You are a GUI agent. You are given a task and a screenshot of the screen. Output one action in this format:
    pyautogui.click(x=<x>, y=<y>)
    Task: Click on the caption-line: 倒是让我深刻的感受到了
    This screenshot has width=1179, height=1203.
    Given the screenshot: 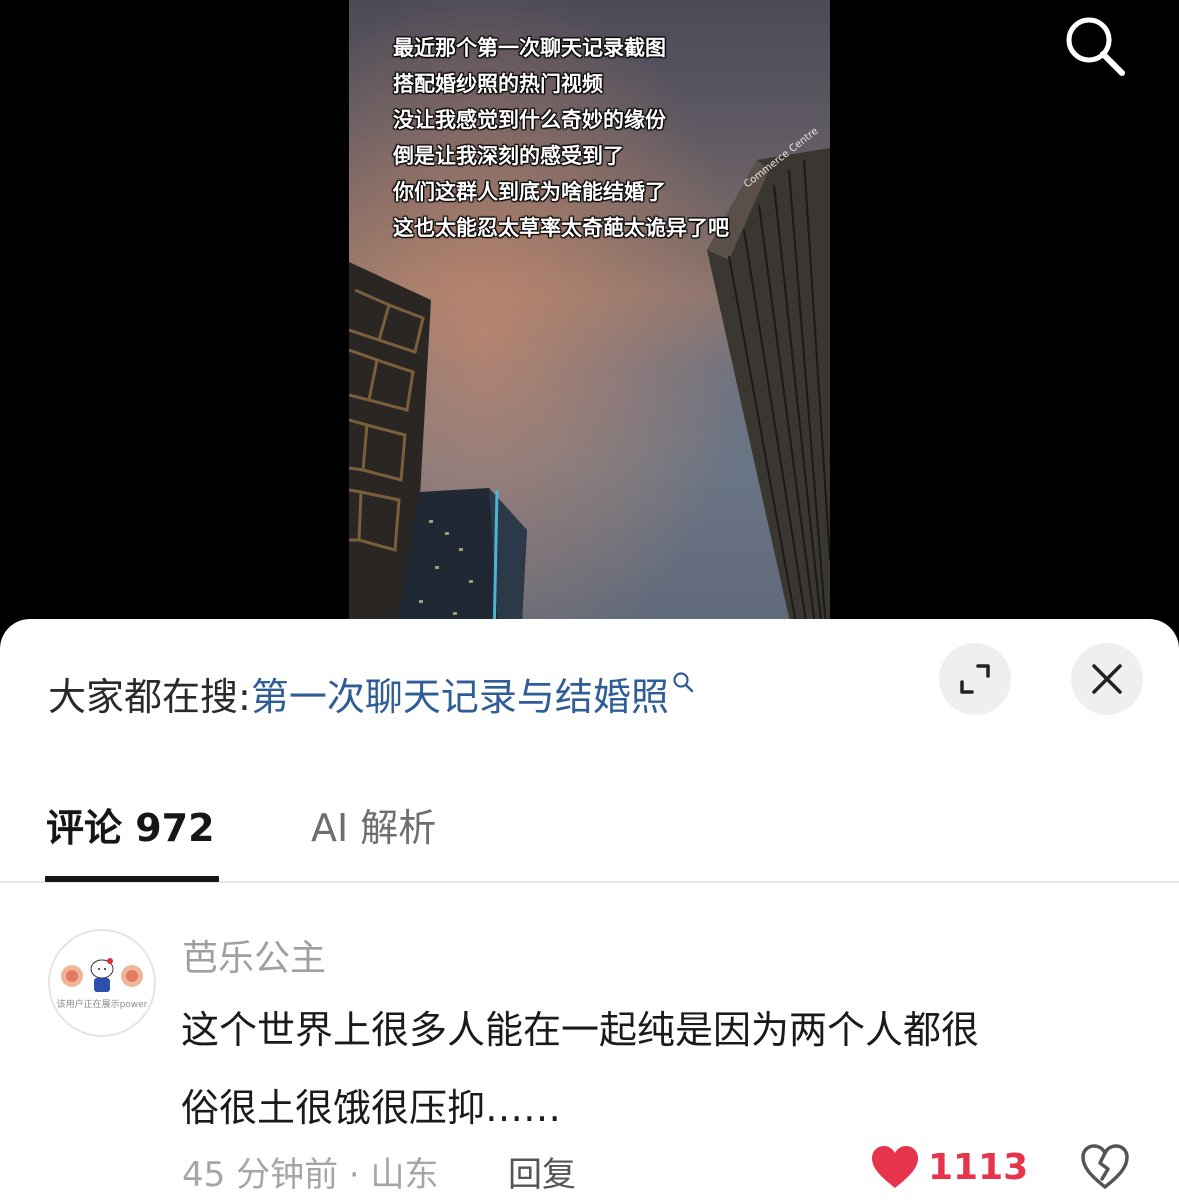 What is the action you would take?
    pyautogui.click(x=508, y=156)
    